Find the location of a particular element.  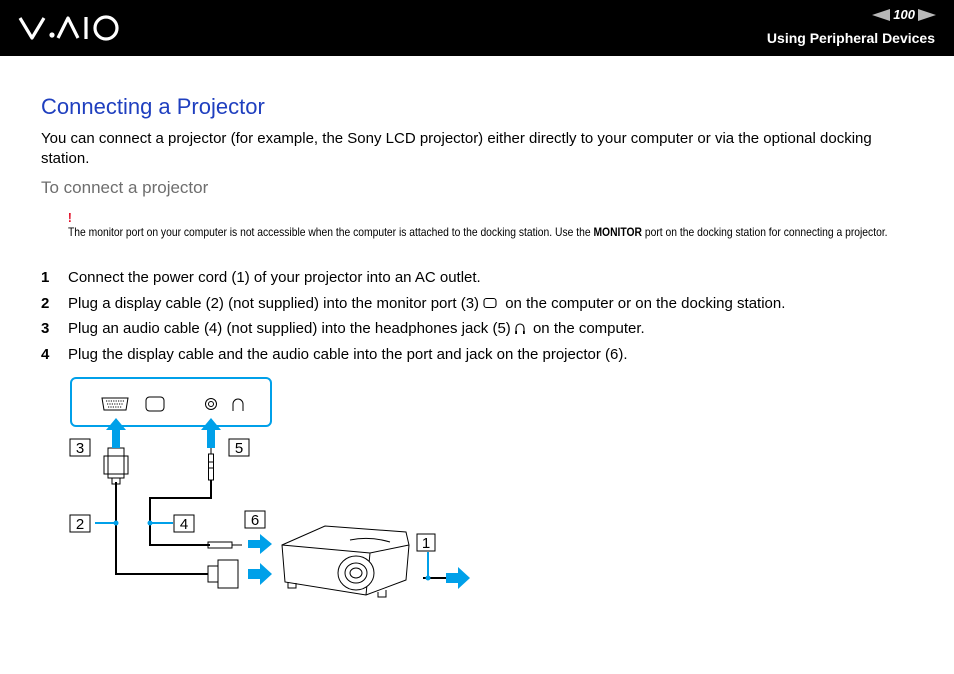

svg-text: 4 is located at coordinates (184, 524).